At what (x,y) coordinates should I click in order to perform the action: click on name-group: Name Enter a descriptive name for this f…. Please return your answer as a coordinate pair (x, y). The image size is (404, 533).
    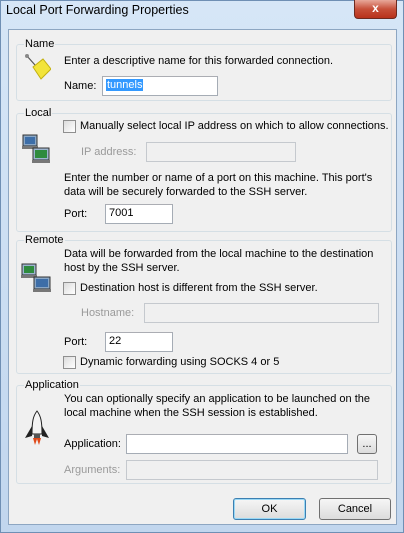
    Looking at the image, I should click on (204, 69).